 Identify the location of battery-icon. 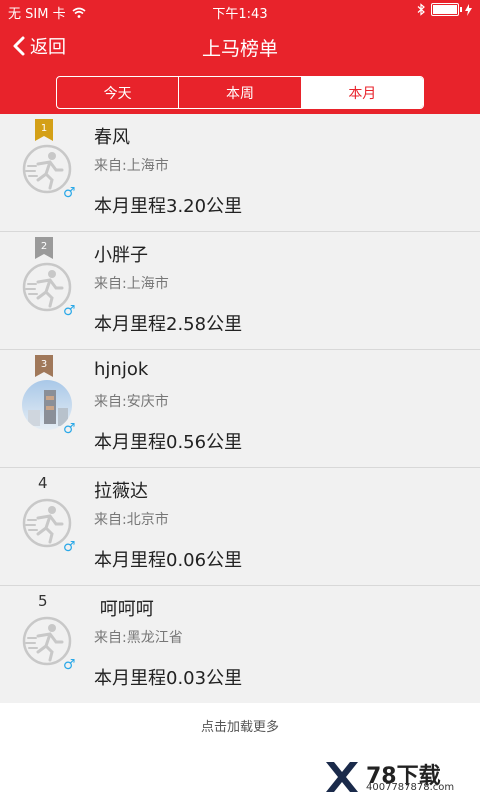
(446, 9).